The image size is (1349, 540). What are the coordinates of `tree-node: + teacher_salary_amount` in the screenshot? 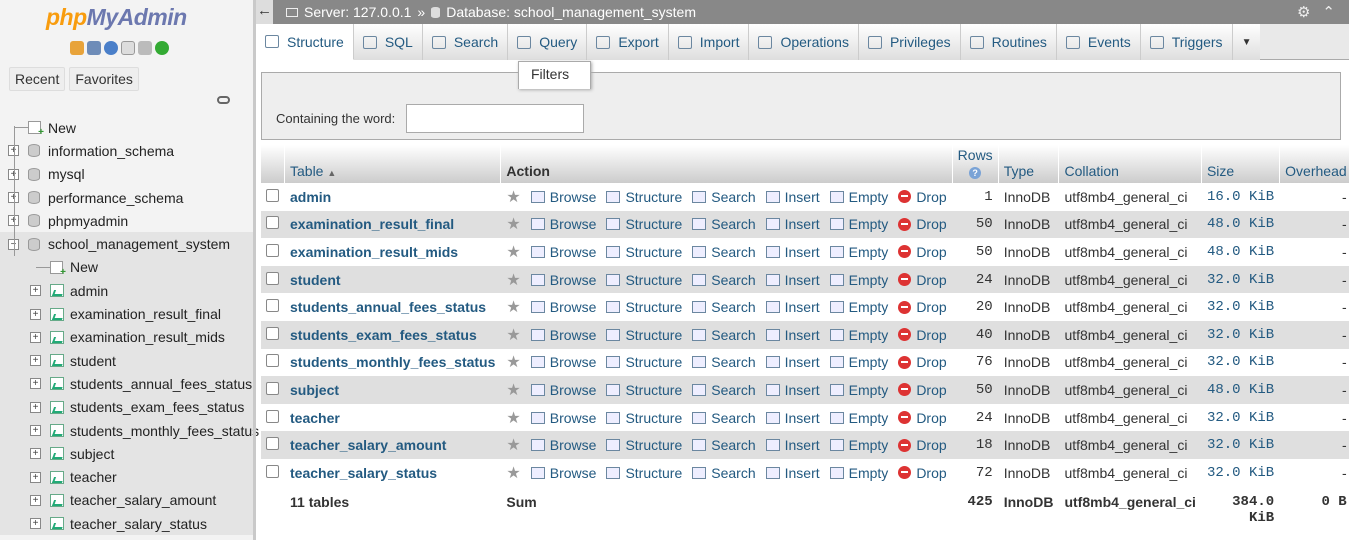 It's located at (126, 500).